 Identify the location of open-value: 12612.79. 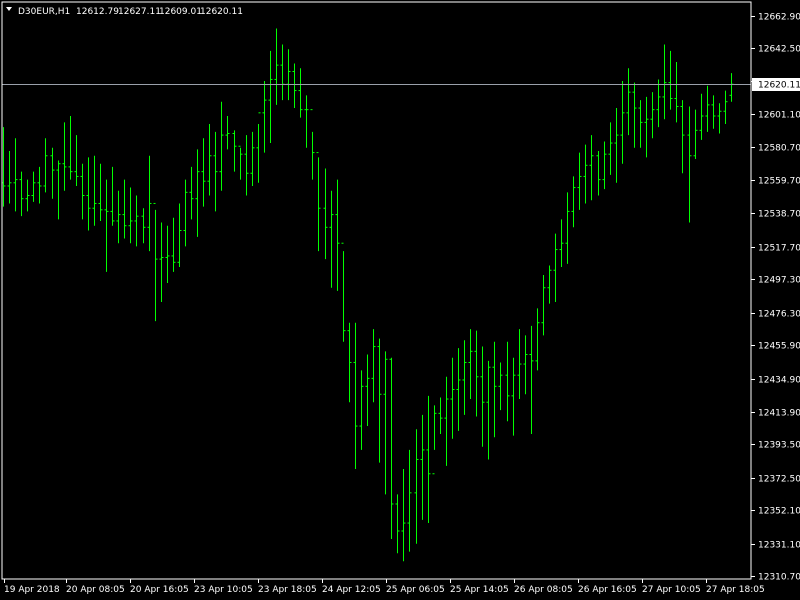
(97, 12).